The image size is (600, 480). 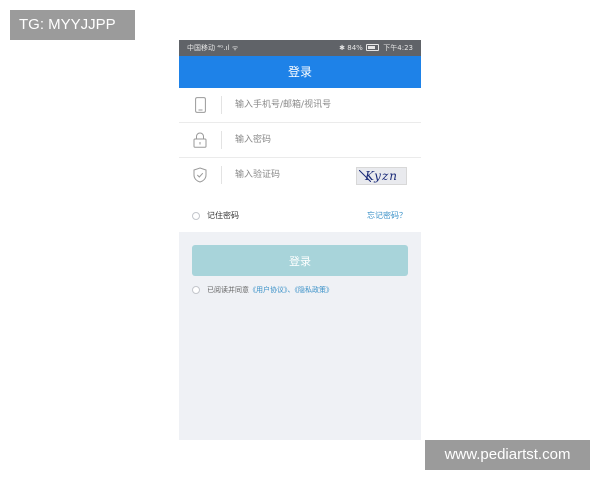 What do you see at coordinates (398, 48) in the screenshot?
I see `clock: 下午4:23` at bounding box center [398, 48].